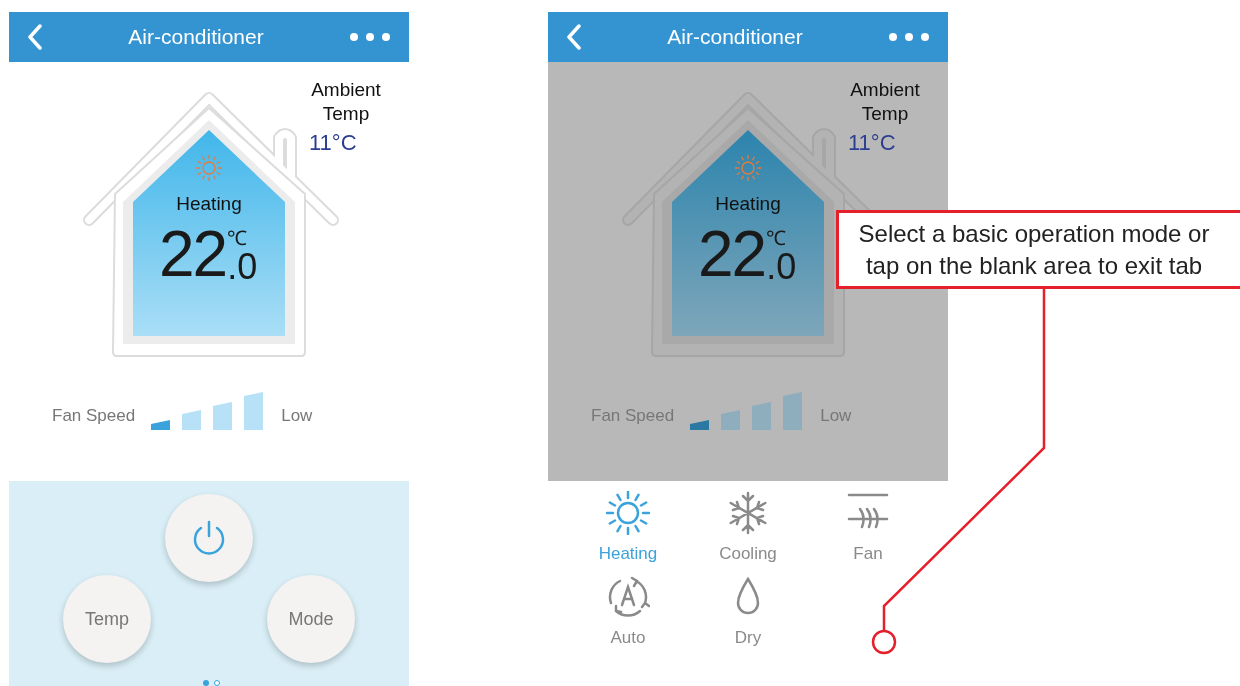 The height and width of the screenshot is (686, 1240). Describe the element at coordinates (868, 529) in the screenshot. I see `mode-option: Fan` at that location.